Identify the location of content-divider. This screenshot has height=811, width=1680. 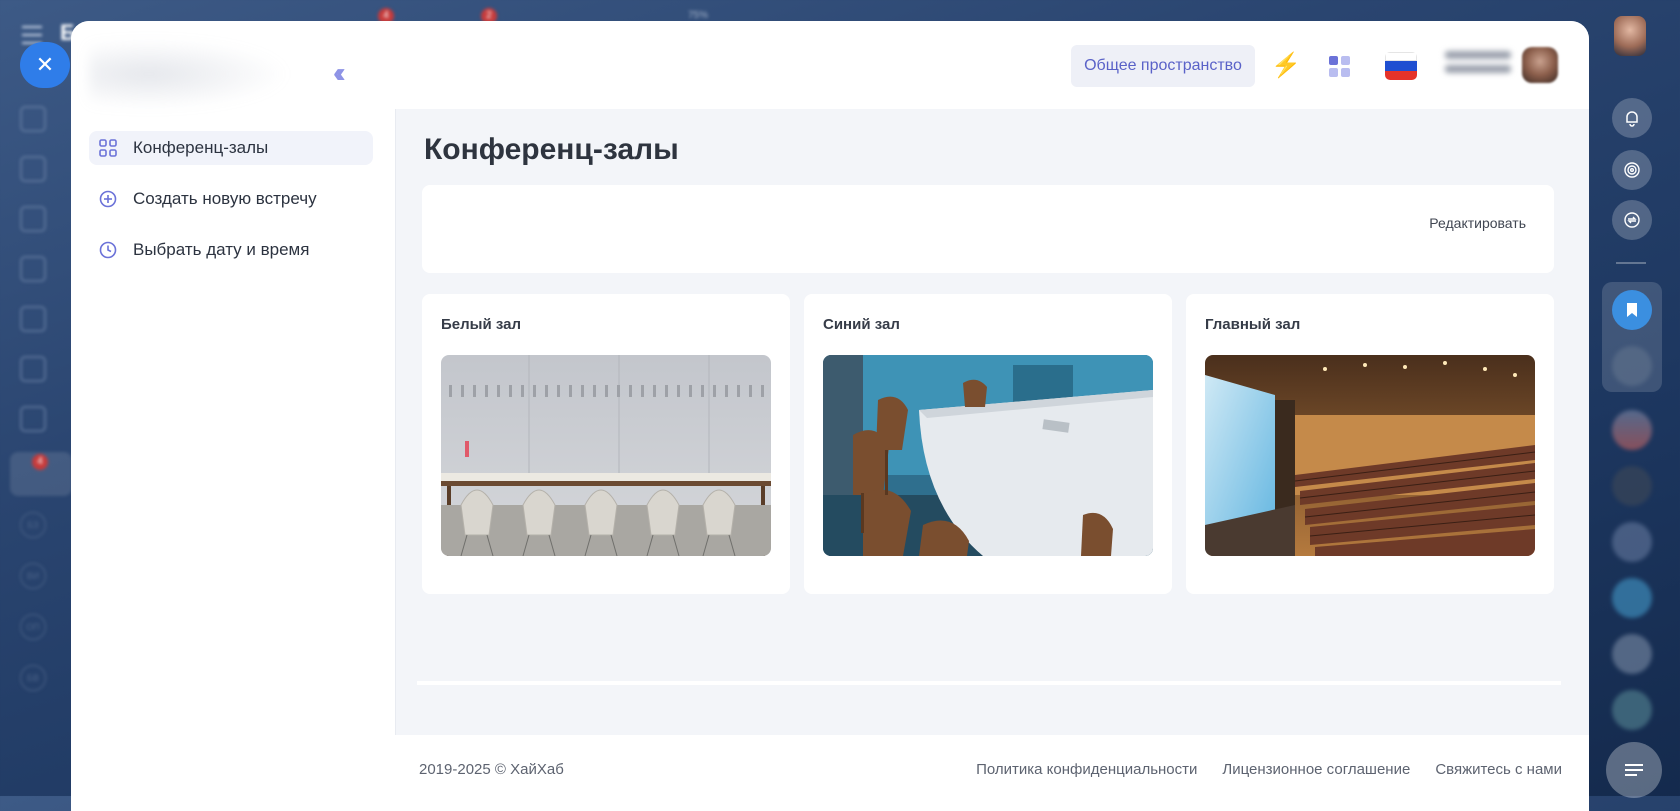
(989, 683).